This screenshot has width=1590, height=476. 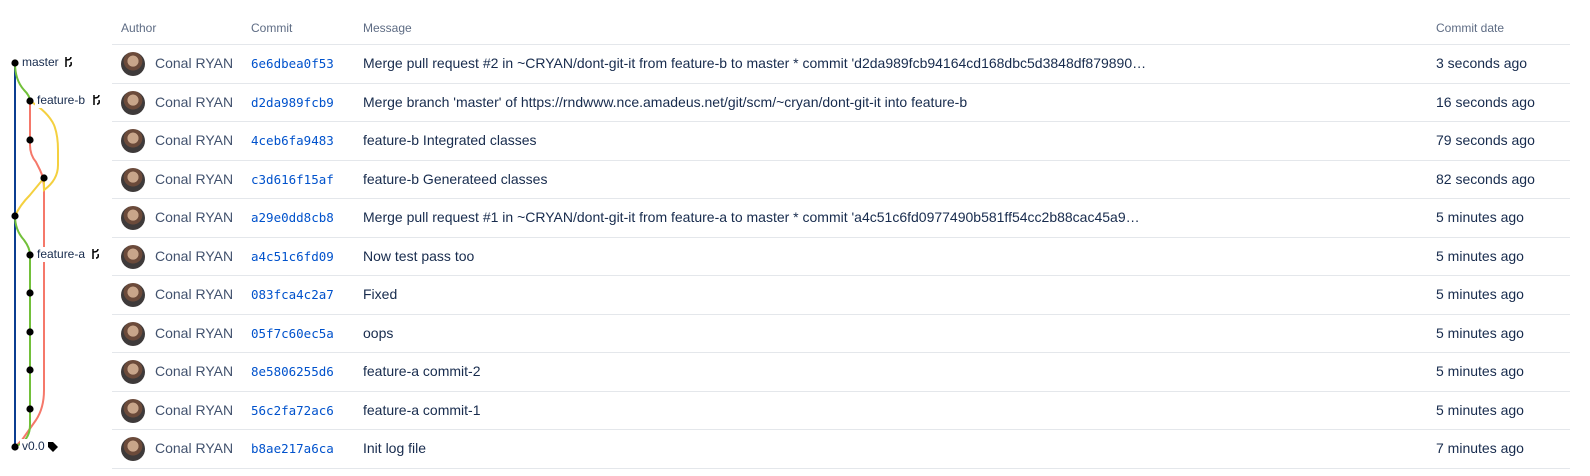 What do you see at coordinates (292, 256) in the screenshot?
I see `commit-hash-link: a4c51c6fd09` at bounding box center [292, 256].